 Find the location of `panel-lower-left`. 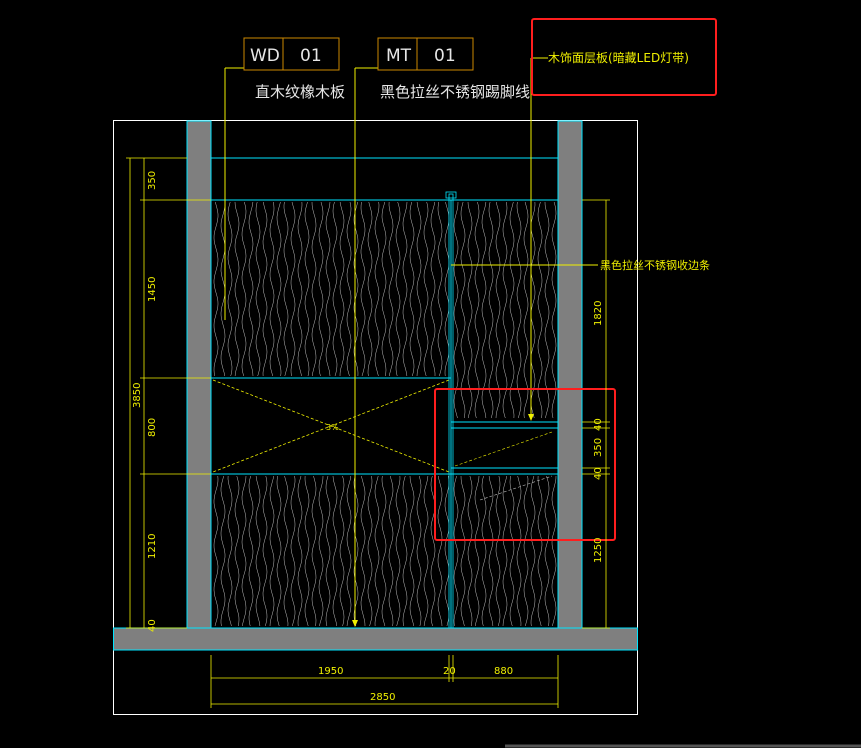

panel-lower-left is located at coordinates (331, 551).